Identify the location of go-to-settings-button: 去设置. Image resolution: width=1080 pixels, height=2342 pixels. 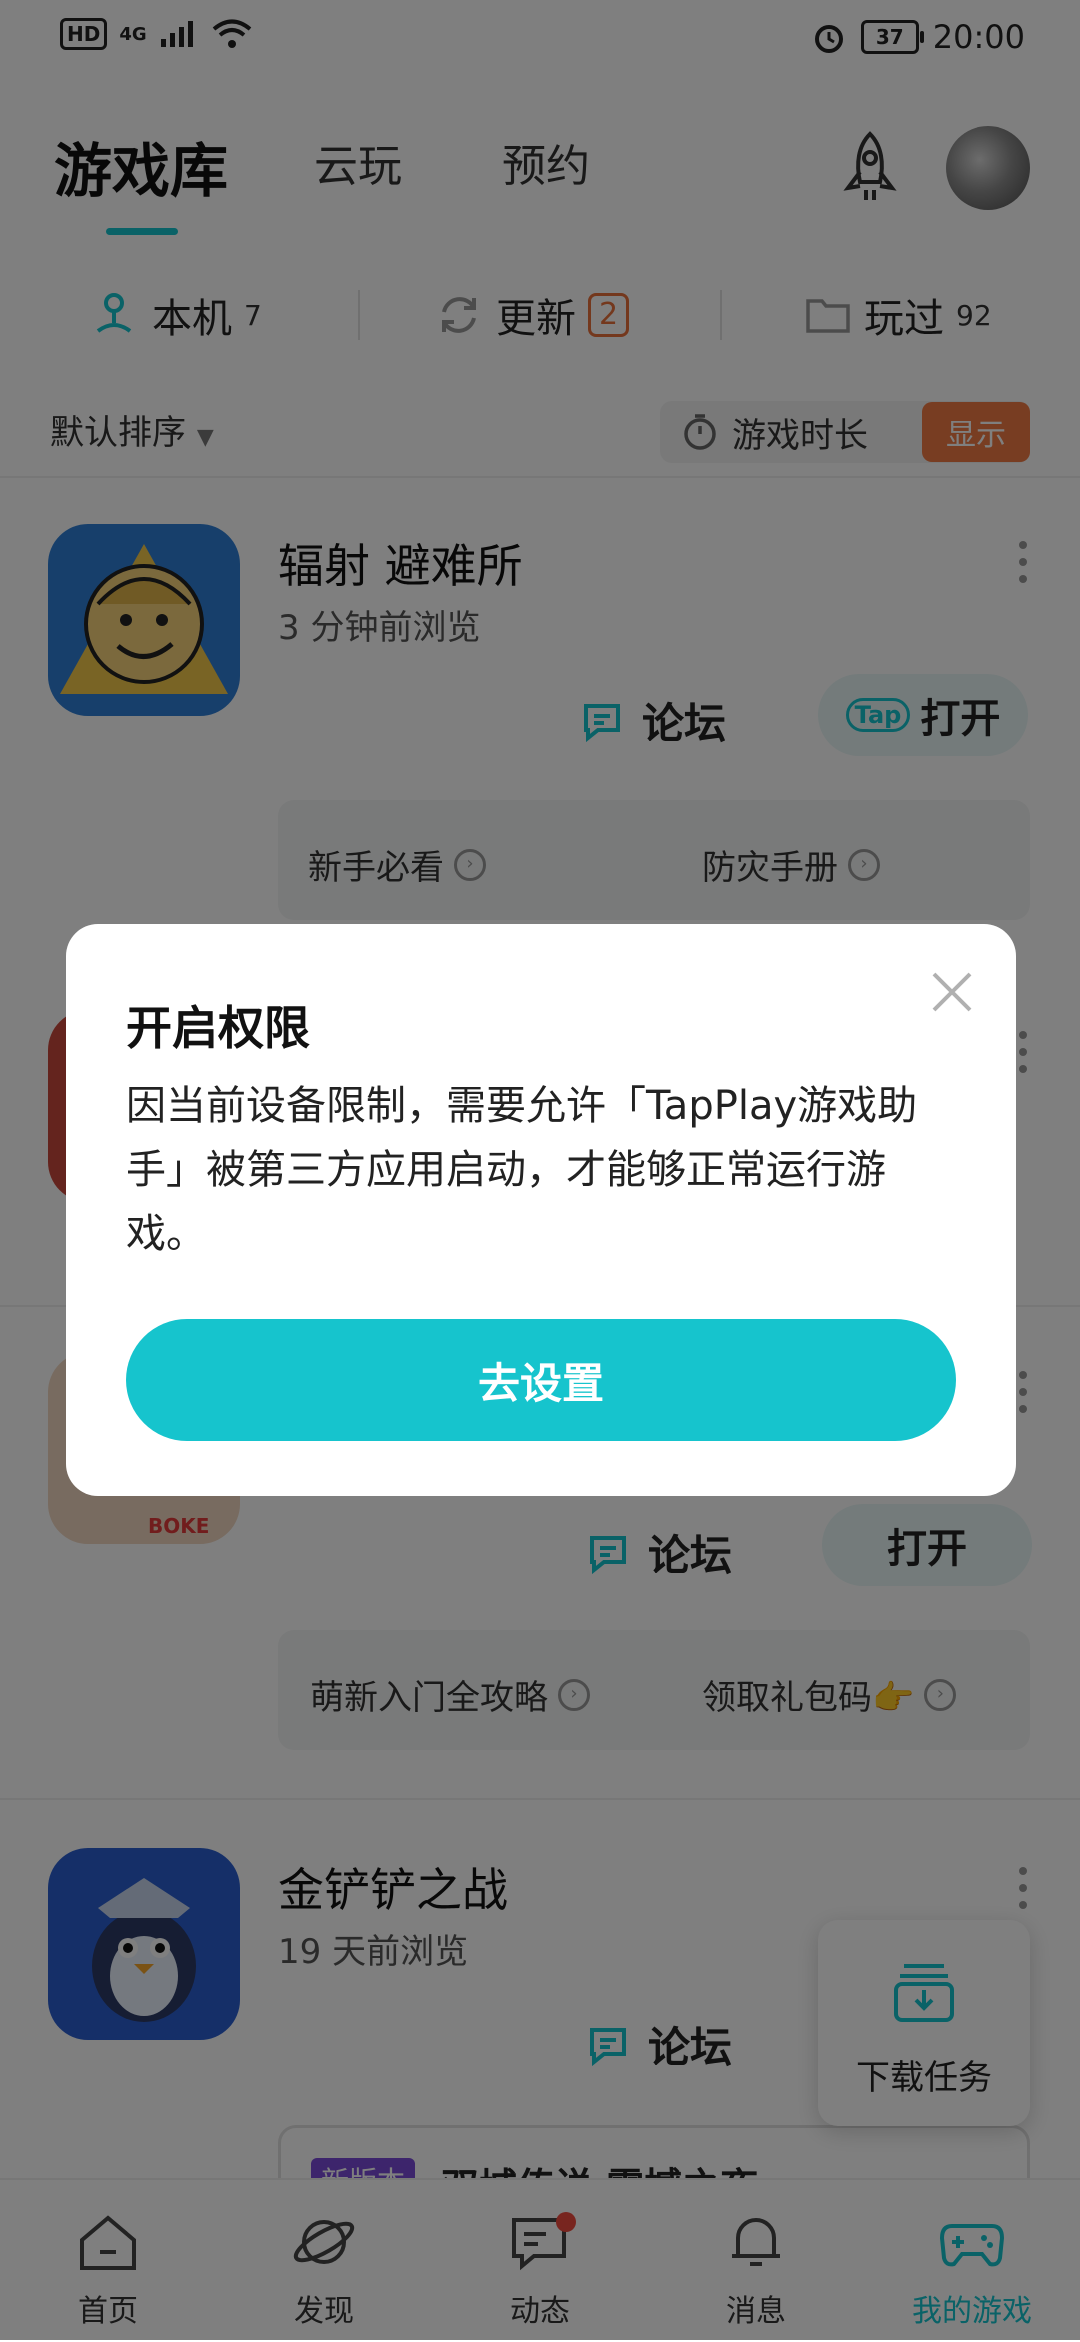
(541, 1380).